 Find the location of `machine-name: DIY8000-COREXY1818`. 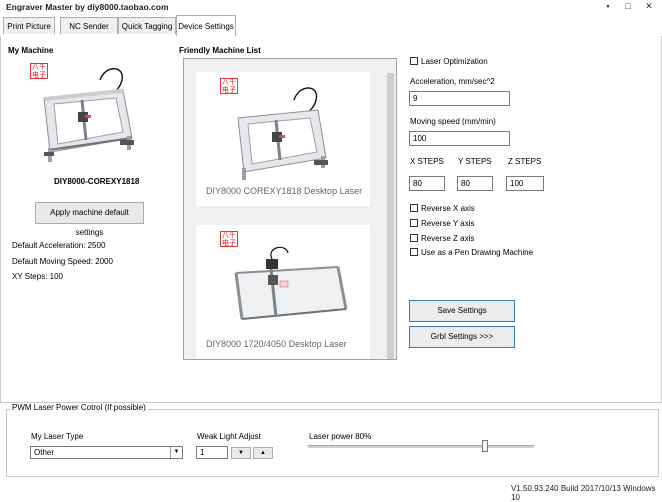

machine-name: DIY8000-COREXY1818 is located at coordinates (97, 181).